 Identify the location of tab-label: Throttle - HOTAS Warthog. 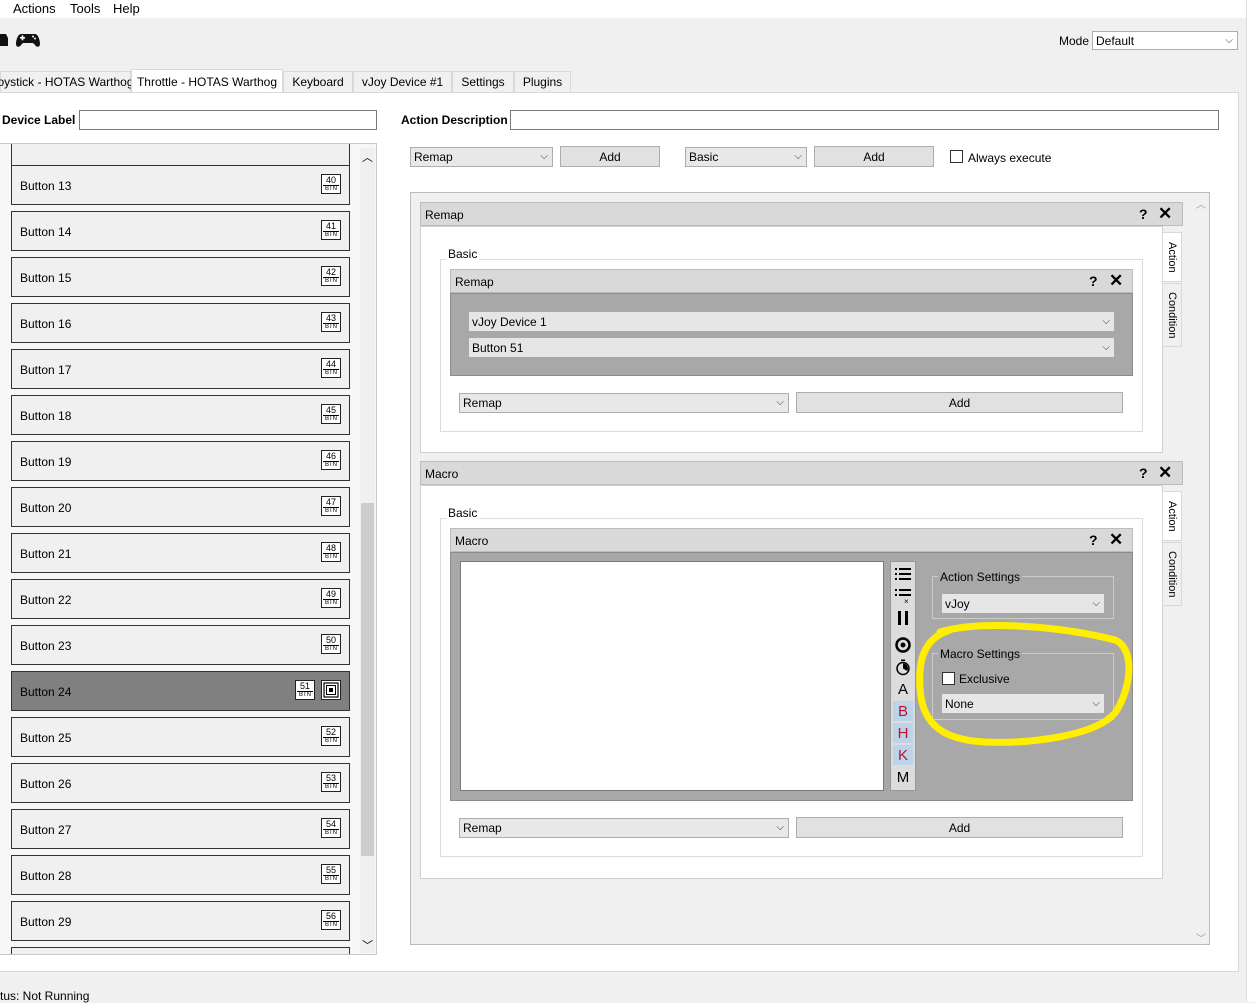
(207, 81).